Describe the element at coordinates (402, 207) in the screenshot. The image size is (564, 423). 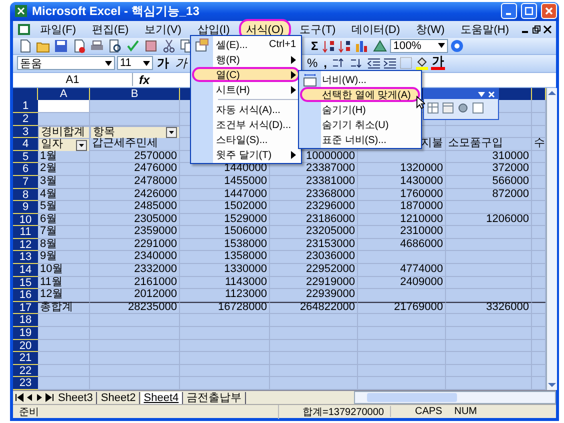
I see `table-cell: 1870000` at that location.